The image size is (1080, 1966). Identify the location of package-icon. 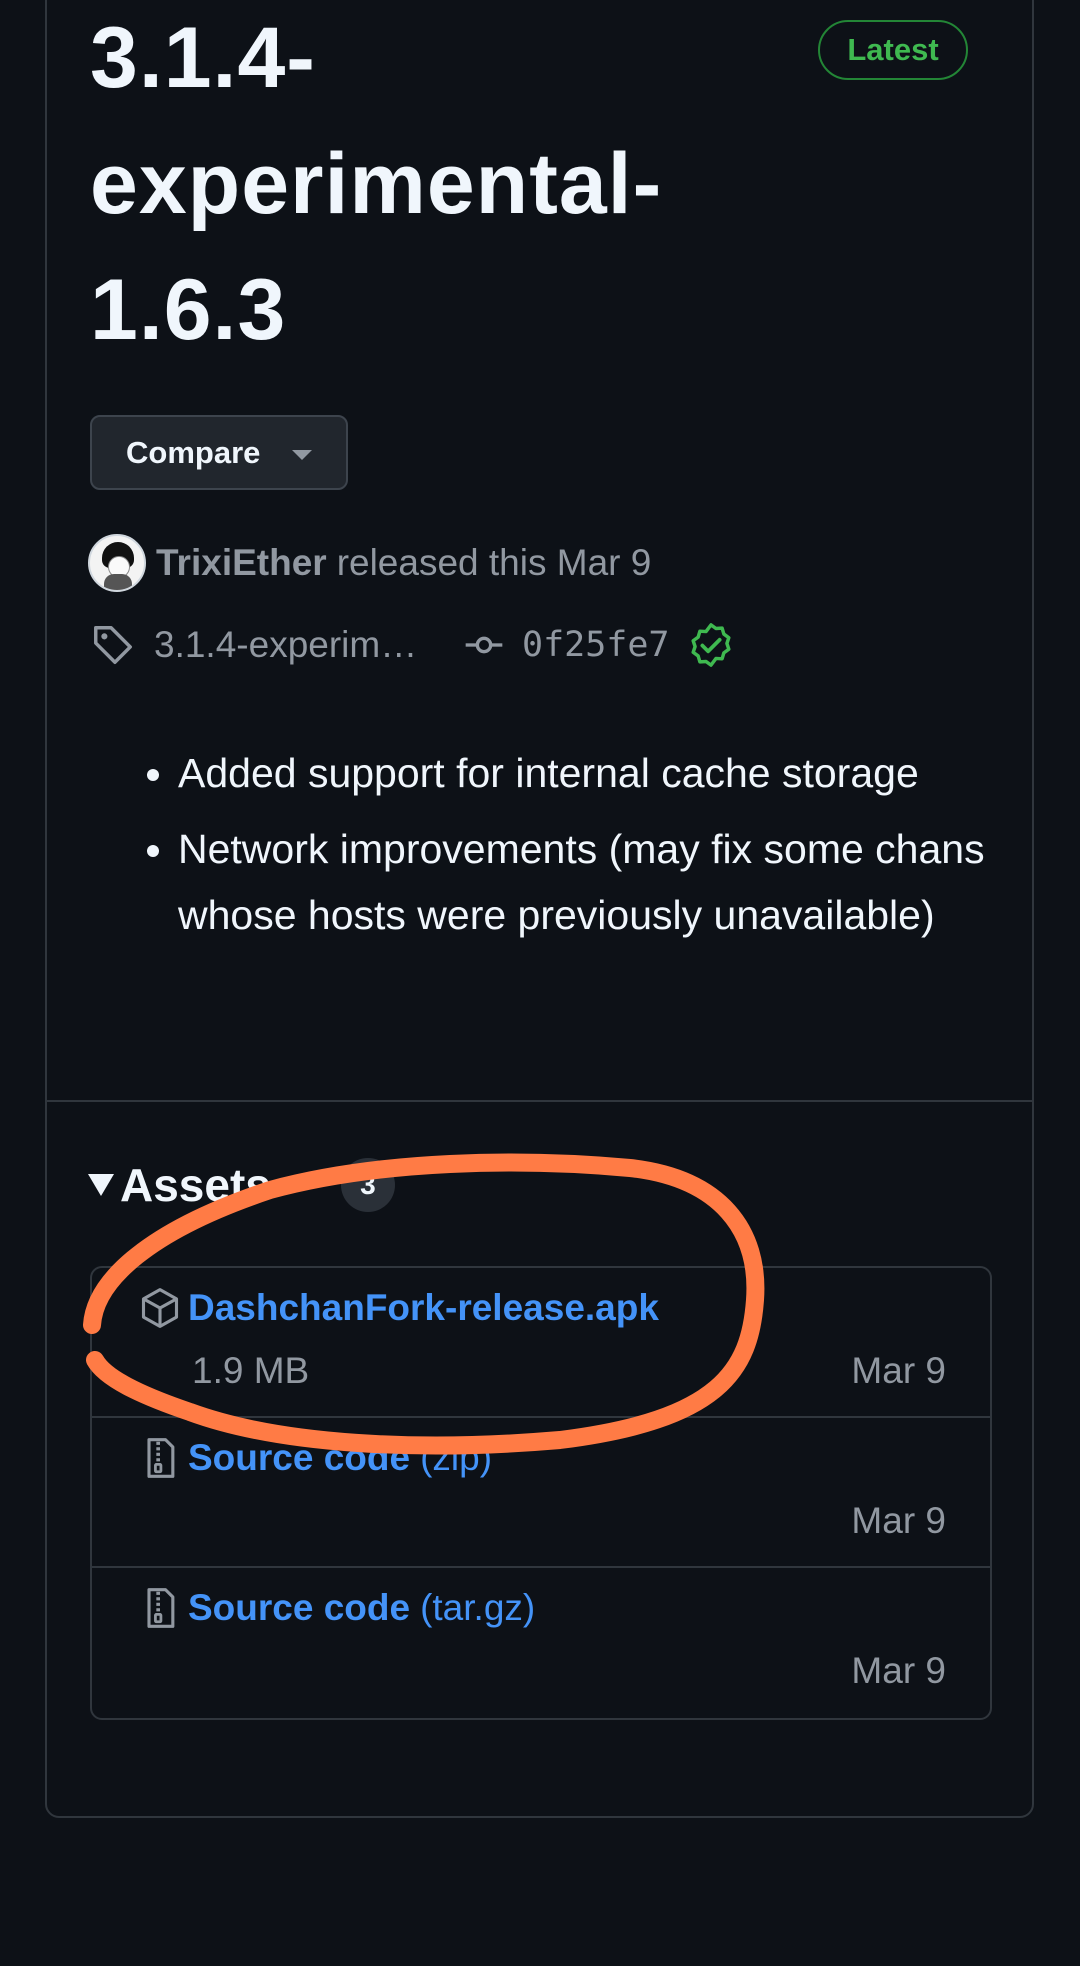
(160, 1308).